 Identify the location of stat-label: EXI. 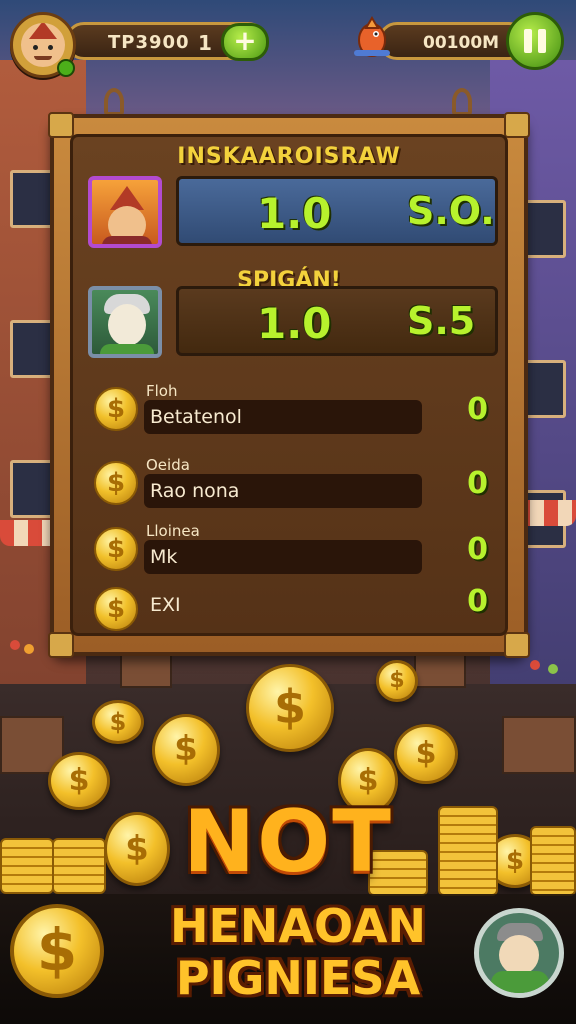
(165, 605).